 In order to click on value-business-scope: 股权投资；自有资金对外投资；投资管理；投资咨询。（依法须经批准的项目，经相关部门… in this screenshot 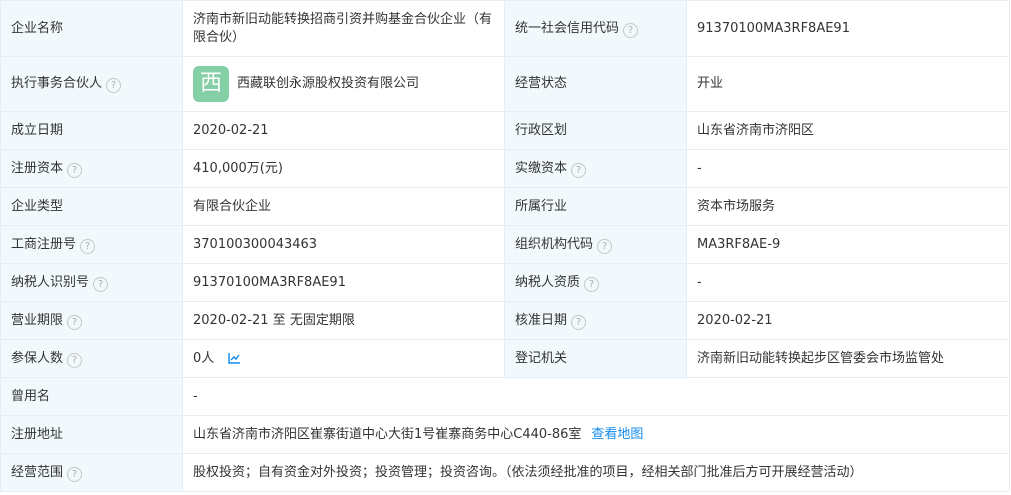, I will do `click(596, 472)`.